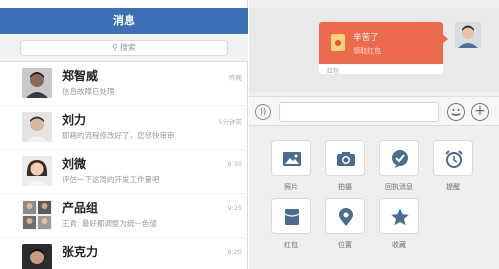  Describe the element at coordinates (366, 38) in the screenshot. I see `red-packet-title: 辛苦了` at that location.